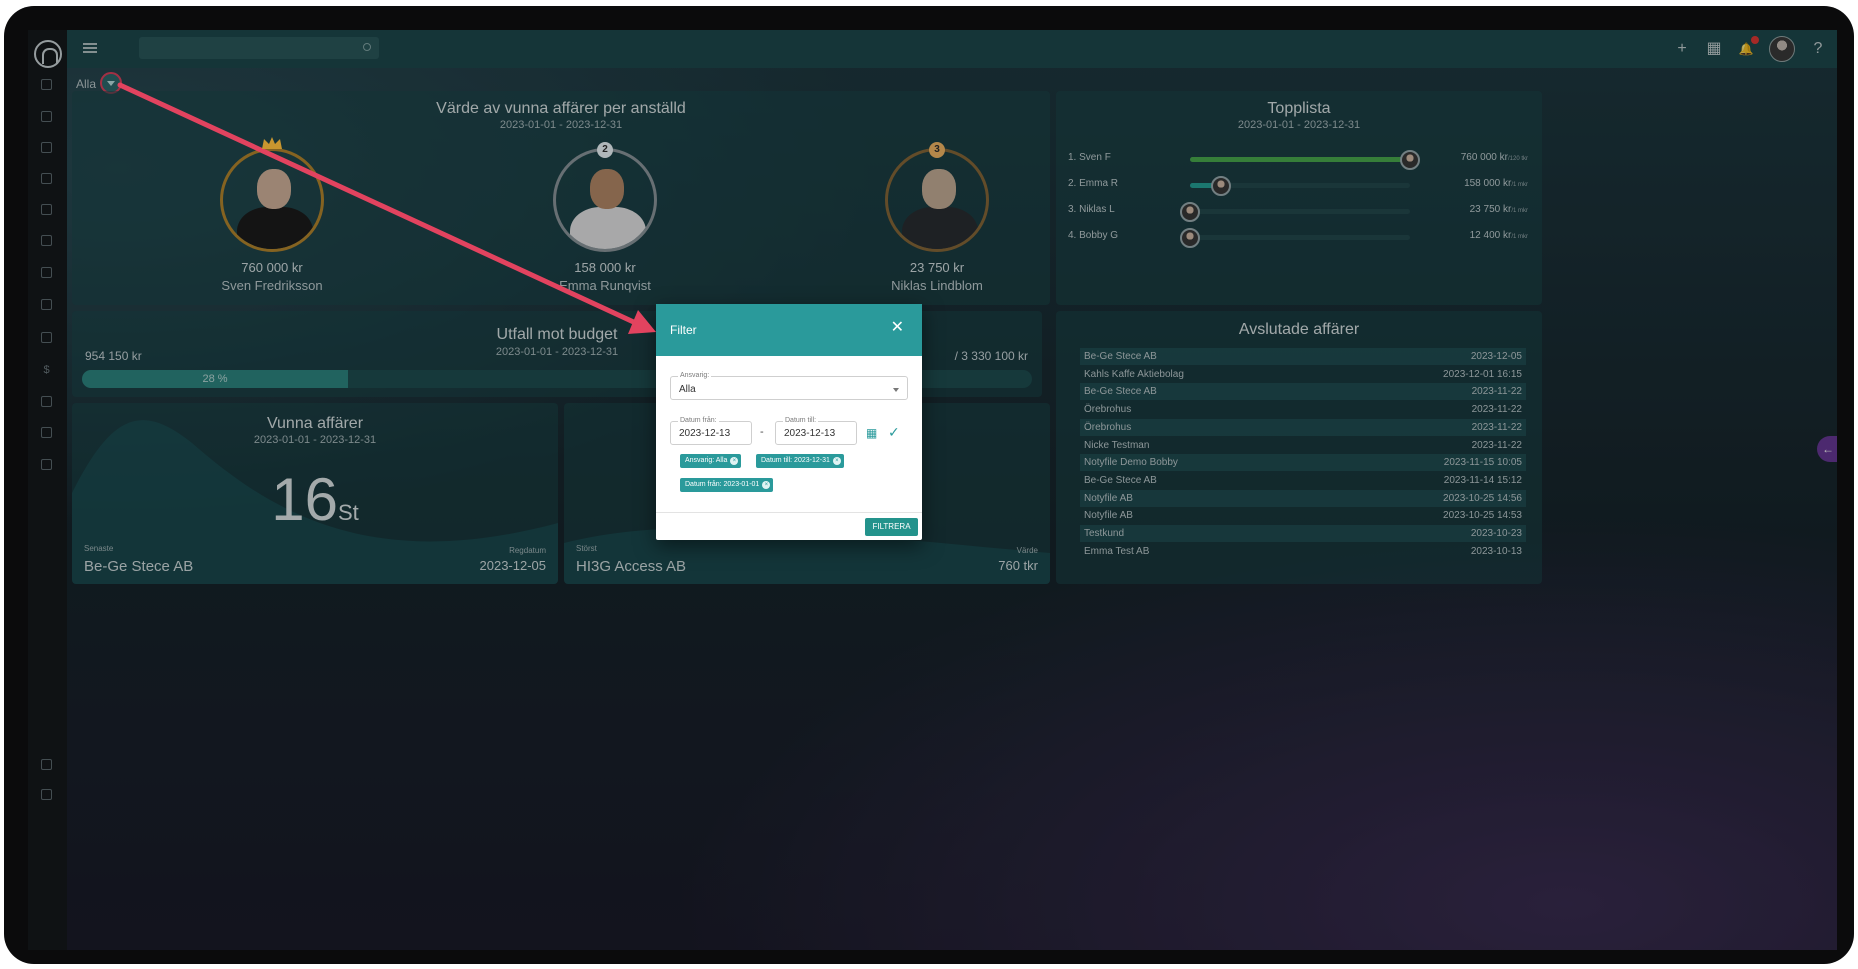  What do you see at coordinates (705, 433) in the screenshot?
I see `date-from-value: 2023-12-13` at bounding box center [705, 433].